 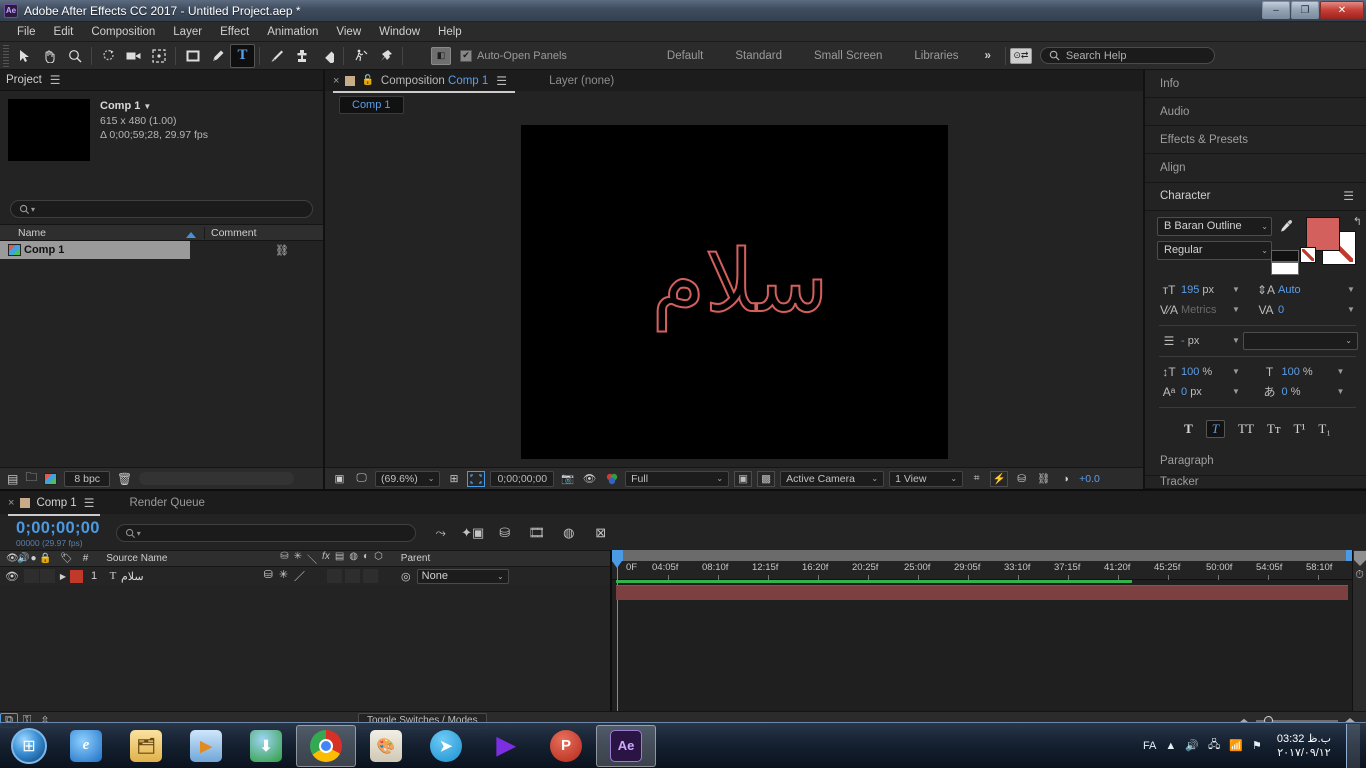 What do you see at coordinates (567, 479) in the screenshot?
I see `snapshot-camera-icon: 📷` at bounding box center [567, 479].